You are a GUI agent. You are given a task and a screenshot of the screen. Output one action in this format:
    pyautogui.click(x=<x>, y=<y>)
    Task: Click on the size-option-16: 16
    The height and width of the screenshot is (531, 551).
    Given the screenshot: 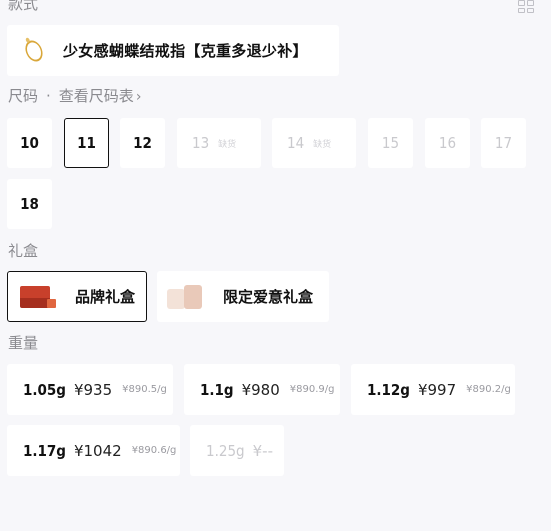 What is the action you would take?
    pyautogui.click(x=447, y=143)
    